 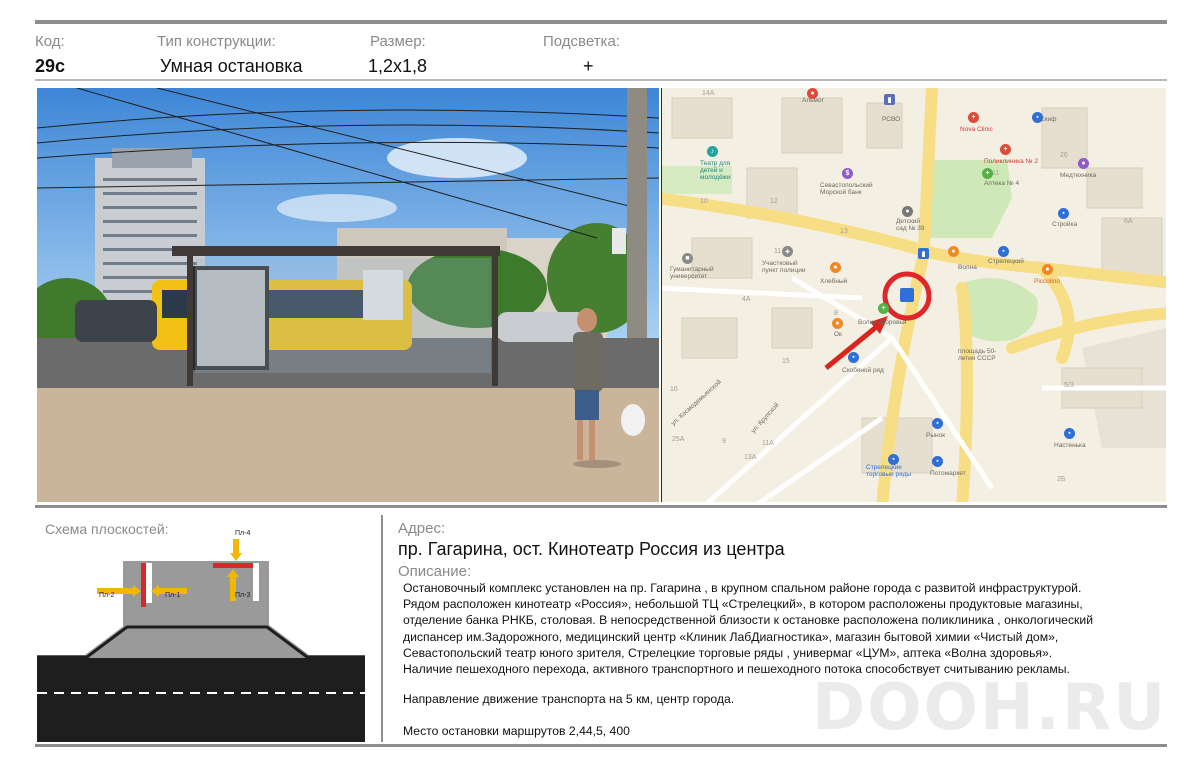 What do you see at coordinates (937, 423) in the screenshot?
I see `poi-rynok-icon: ▪` at bounding box center [937, 423].